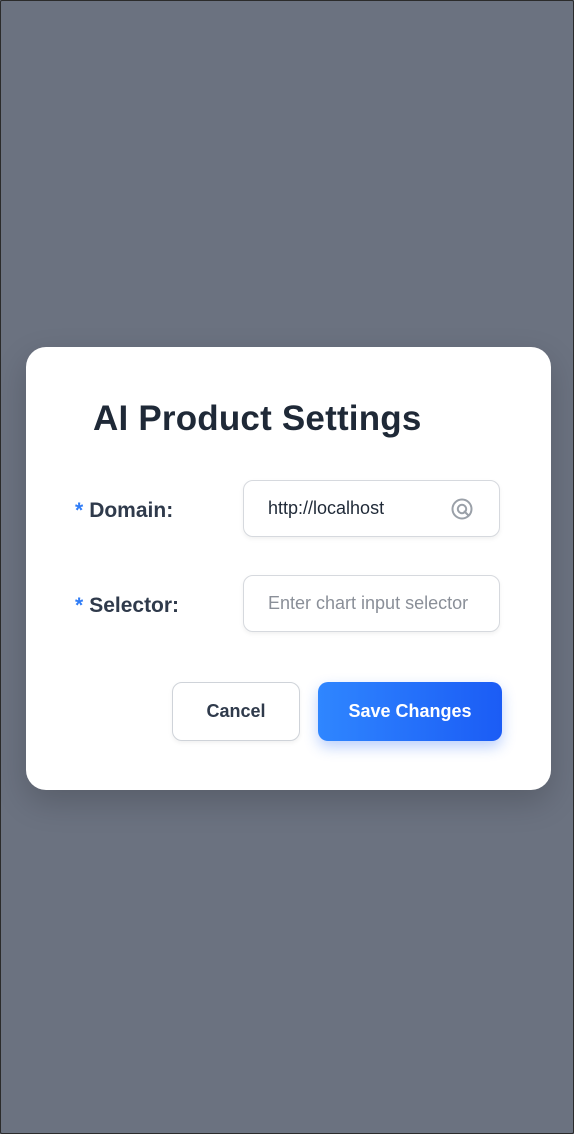  I want to click on selector-field-container, so click(371, 603).